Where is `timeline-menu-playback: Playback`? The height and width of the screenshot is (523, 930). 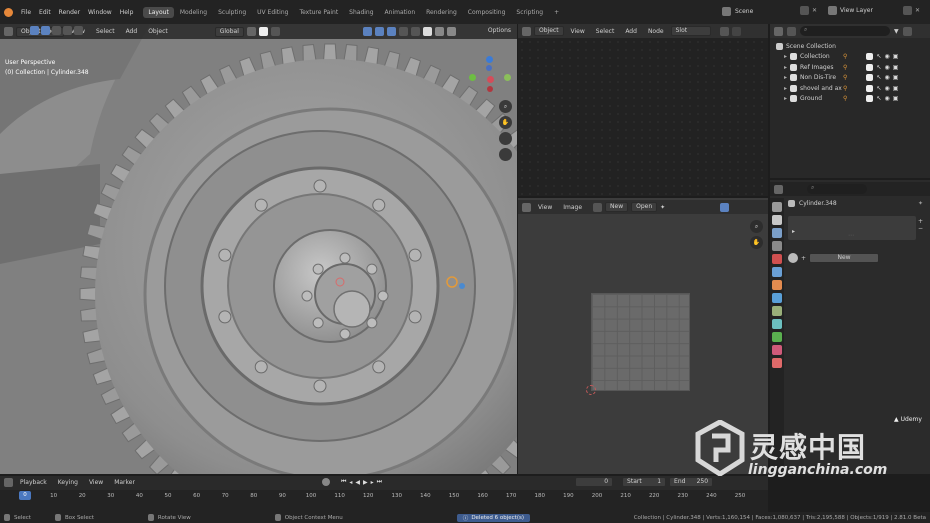
timeline-menu-playback: Playback is located at coordinates (33, 482).